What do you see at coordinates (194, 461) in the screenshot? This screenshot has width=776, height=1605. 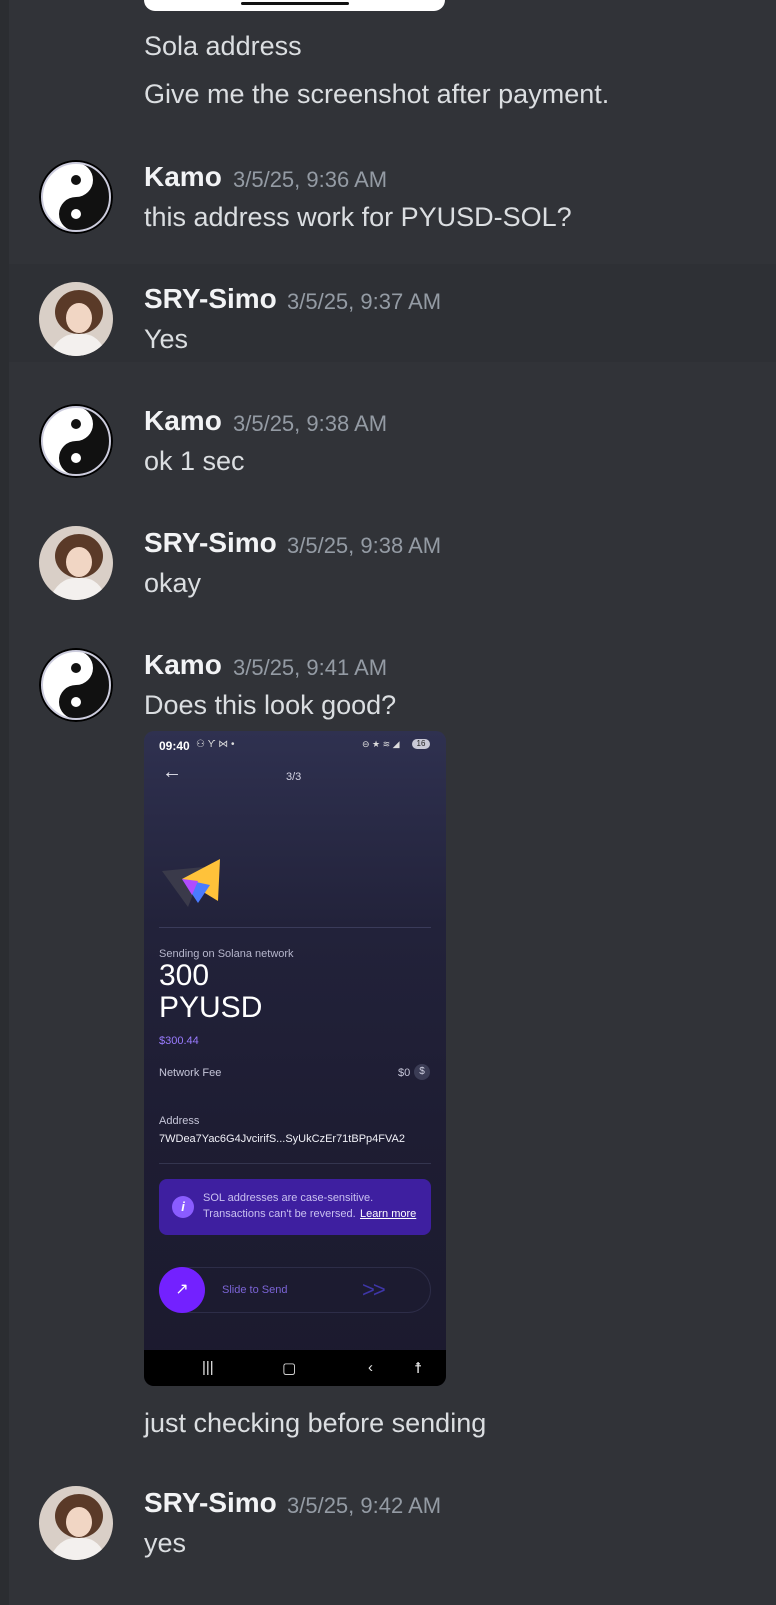 I see `message-text: ok 1 sec` at bounding box center [194, 461].